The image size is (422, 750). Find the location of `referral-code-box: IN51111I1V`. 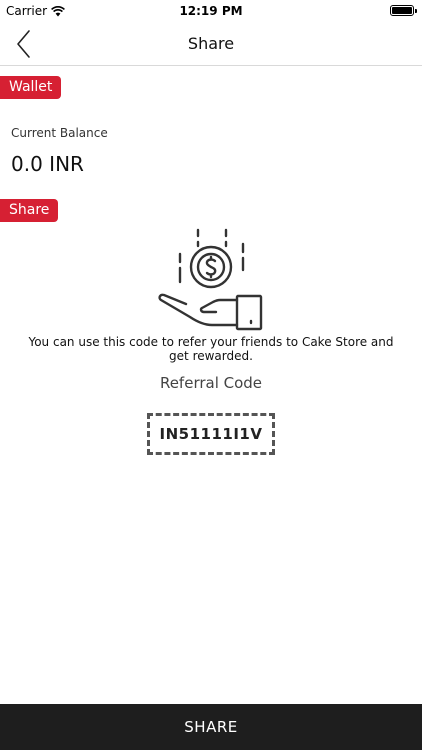

referral-code-box: IN51111I1V is located at coordinates (211, 434).